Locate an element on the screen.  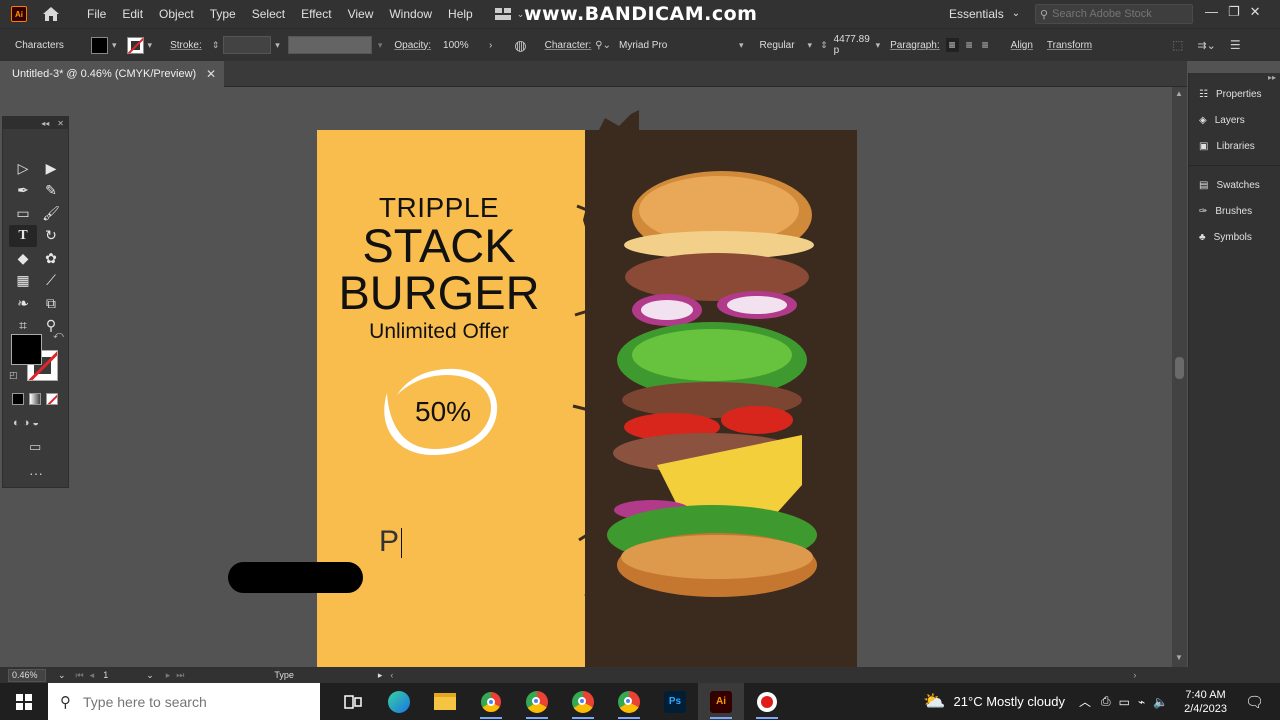
stock-search-box: ⚲ is located at coordinates (1114, 14).